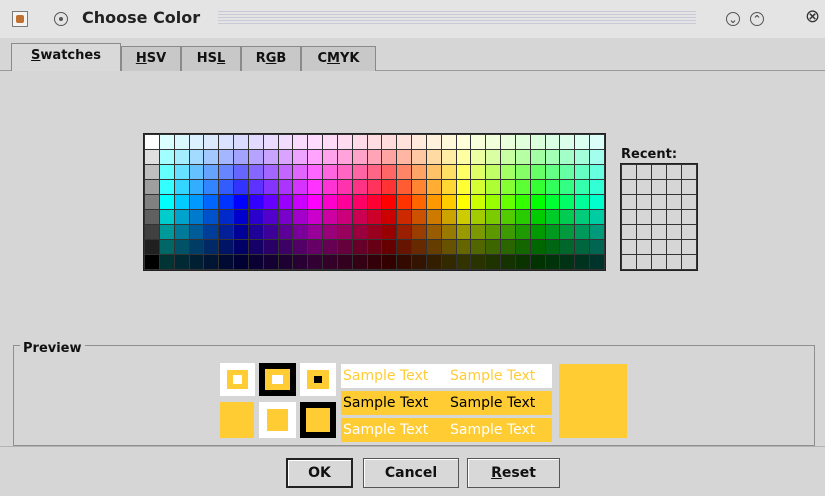 The width and height of the screenshot is (825, 496). What do you see at coordinates (411, 473) in the screenshot?
I see `cancel-button: Cancel` at bounding box center [411, 473].